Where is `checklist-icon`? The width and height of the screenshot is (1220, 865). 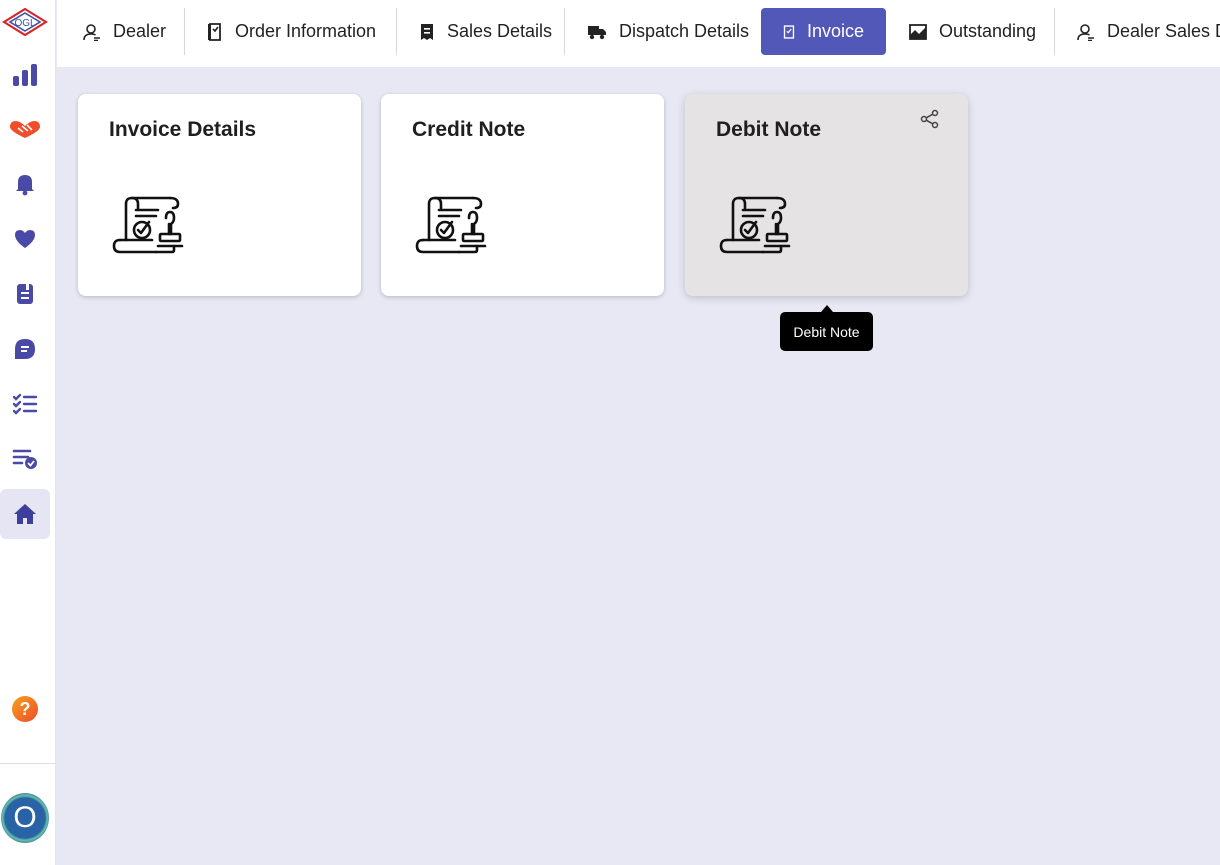 checklist-icon is located at coordinates (25, 404).